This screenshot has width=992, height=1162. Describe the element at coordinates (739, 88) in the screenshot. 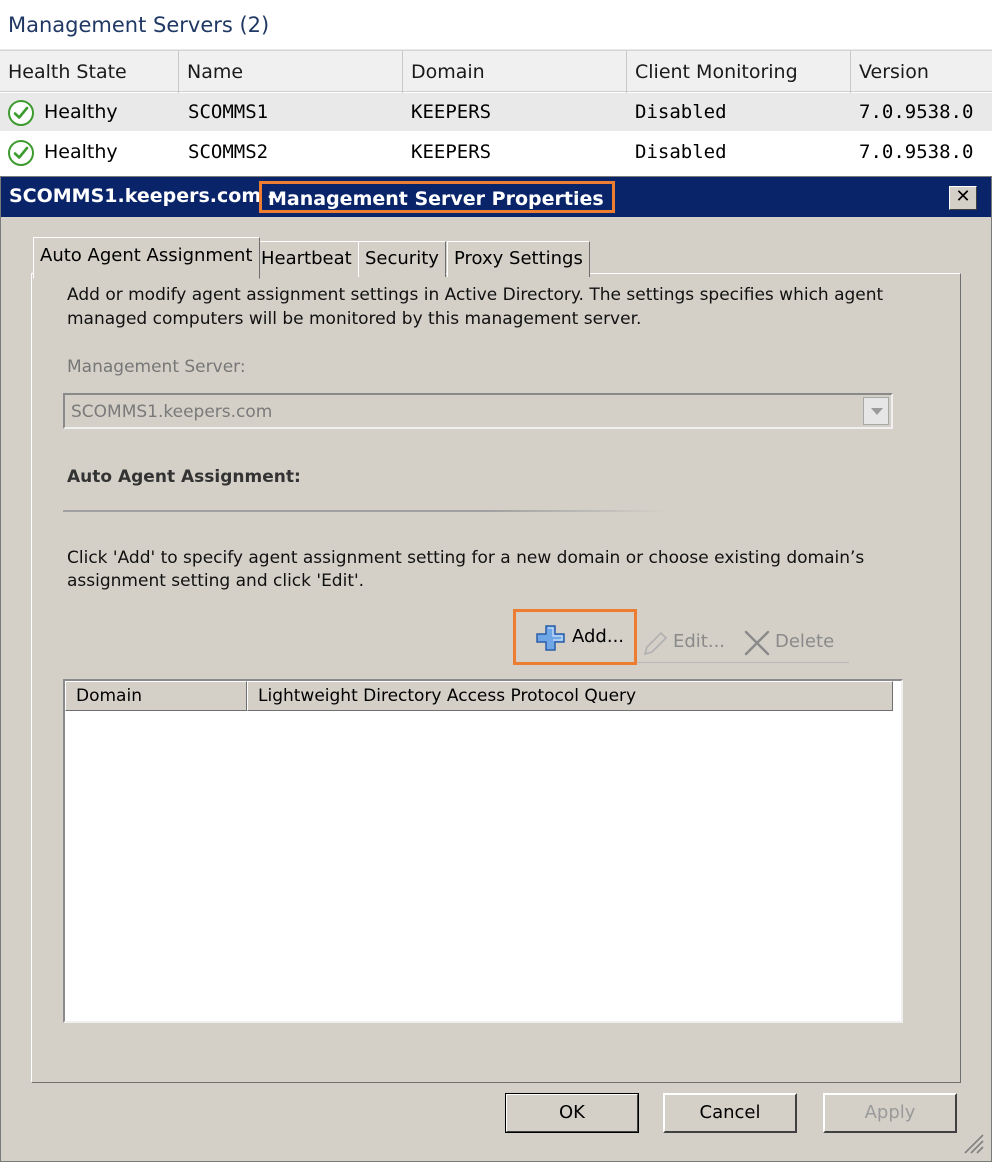

I see `column-header-client-monitoring-mode: Client Monitoring Mode` at that location.